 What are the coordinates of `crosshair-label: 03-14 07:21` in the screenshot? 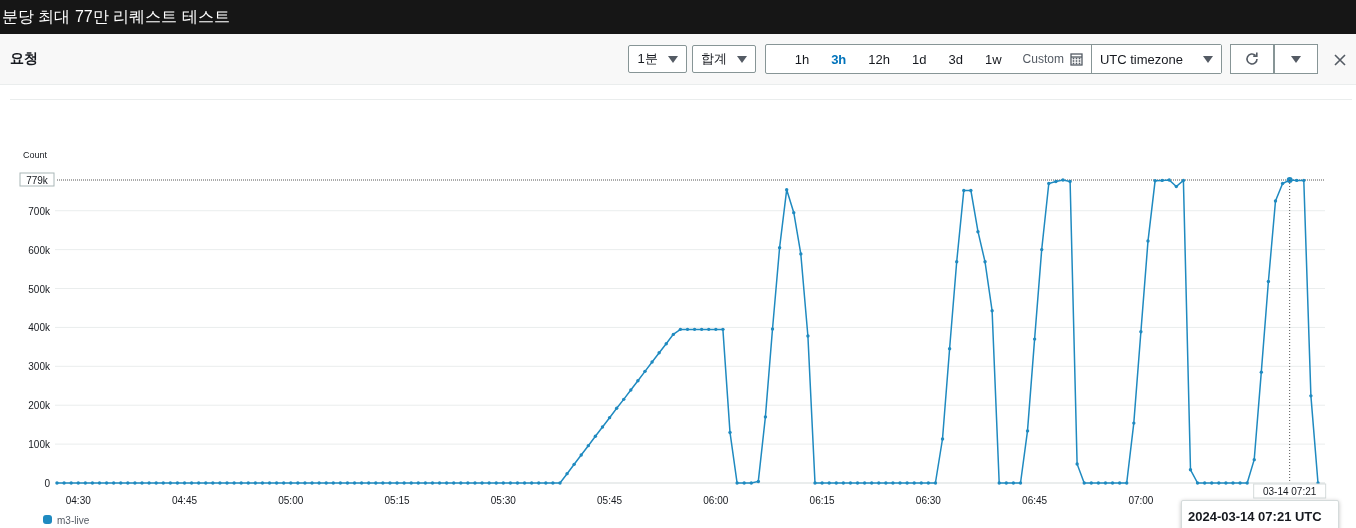 It's located at (1290, 491).